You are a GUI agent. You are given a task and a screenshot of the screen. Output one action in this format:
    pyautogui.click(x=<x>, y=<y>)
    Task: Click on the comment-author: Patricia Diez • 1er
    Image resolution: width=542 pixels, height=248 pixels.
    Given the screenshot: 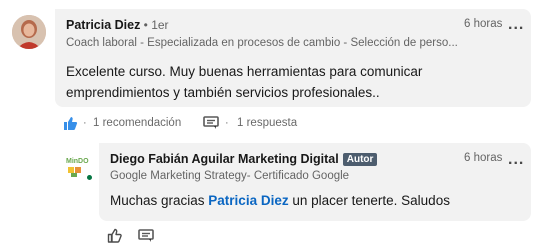 What is the action you would take?
    pyautogui.click(x=117, y=25)
    